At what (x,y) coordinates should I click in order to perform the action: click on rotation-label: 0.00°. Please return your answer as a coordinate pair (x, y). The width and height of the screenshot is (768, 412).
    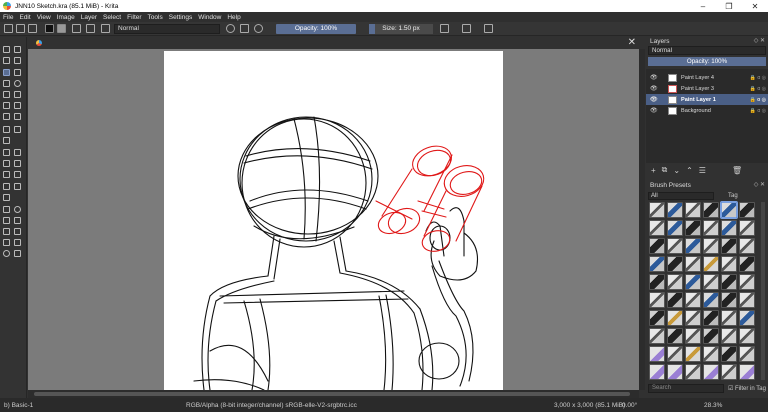
    Looking at the image, I should click on (629, 405).